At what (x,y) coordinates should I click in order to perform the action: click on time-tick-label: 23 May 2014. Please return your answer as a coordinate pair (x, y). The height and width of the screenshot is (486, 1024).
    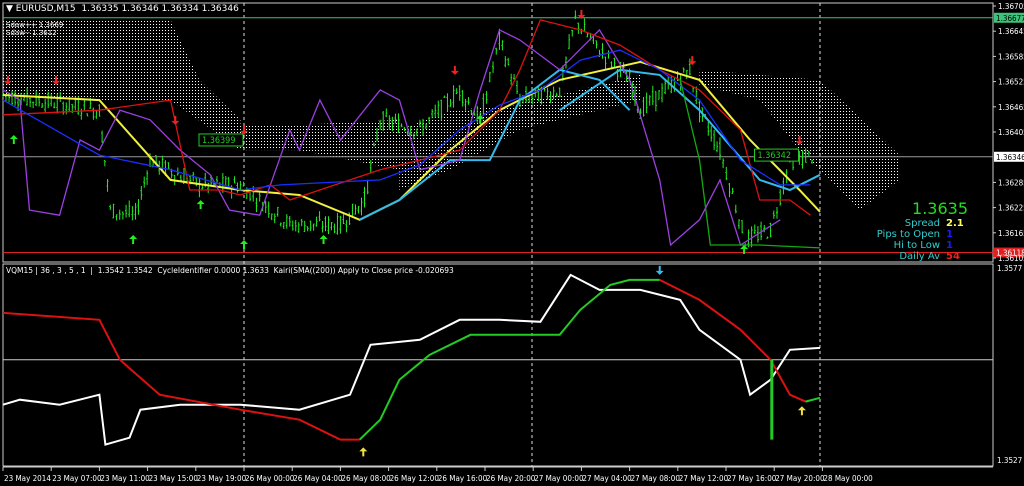
    Looking at the image, I should click on (27, 478).